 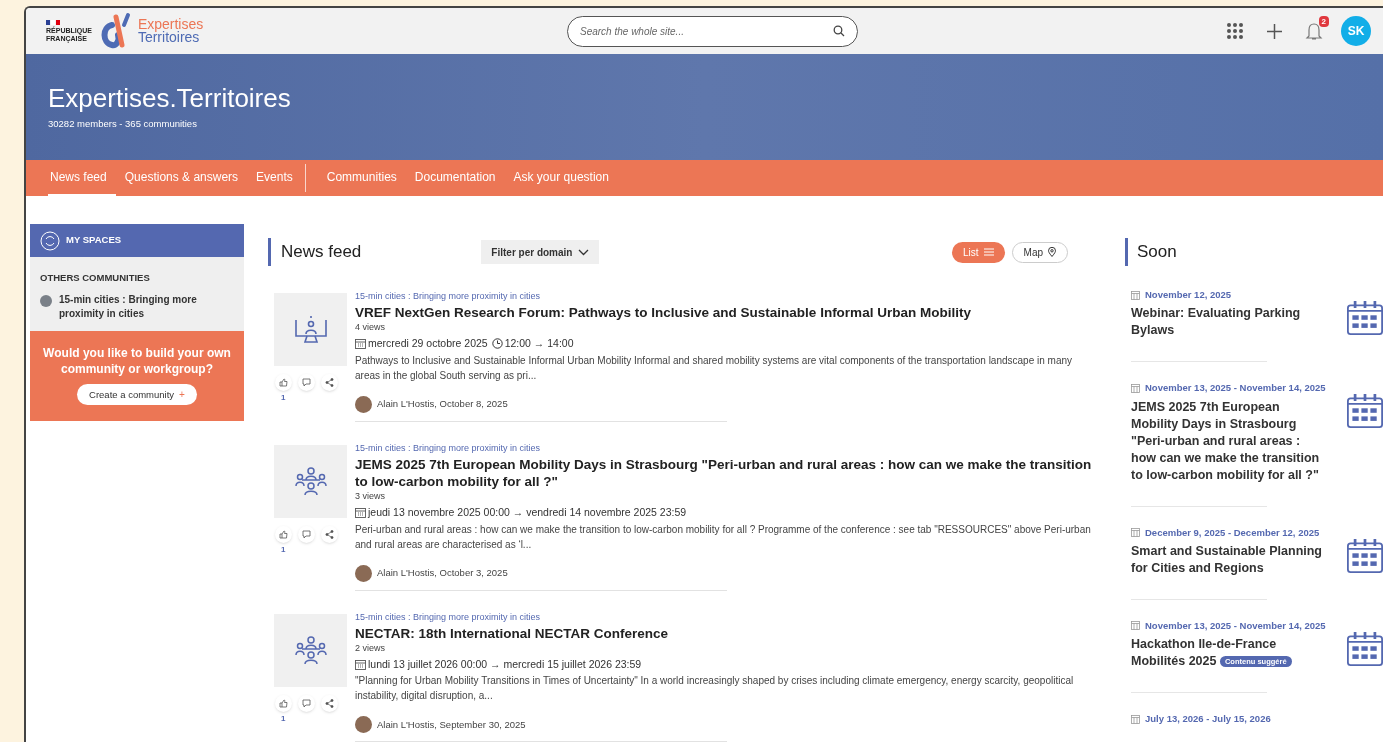 What do you see at coordinates (1052, 252) in the screenshot?
I see `map-pin-icon` at bounding box center [1052, 252].